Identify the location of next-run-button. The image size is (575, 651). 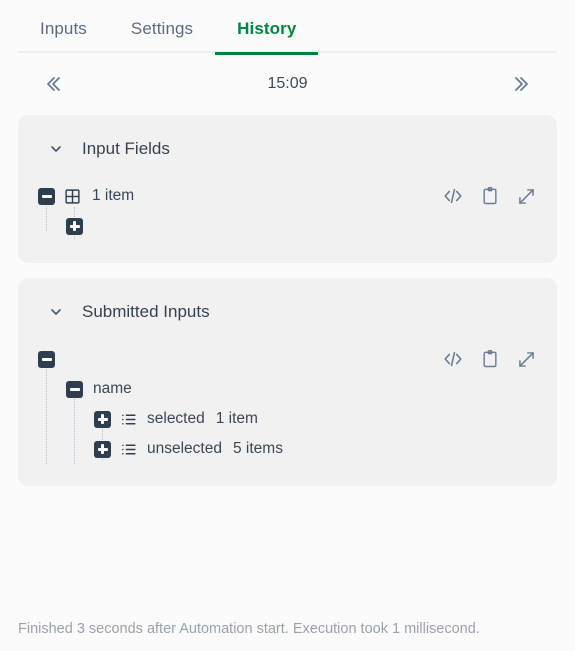
(523, 84).